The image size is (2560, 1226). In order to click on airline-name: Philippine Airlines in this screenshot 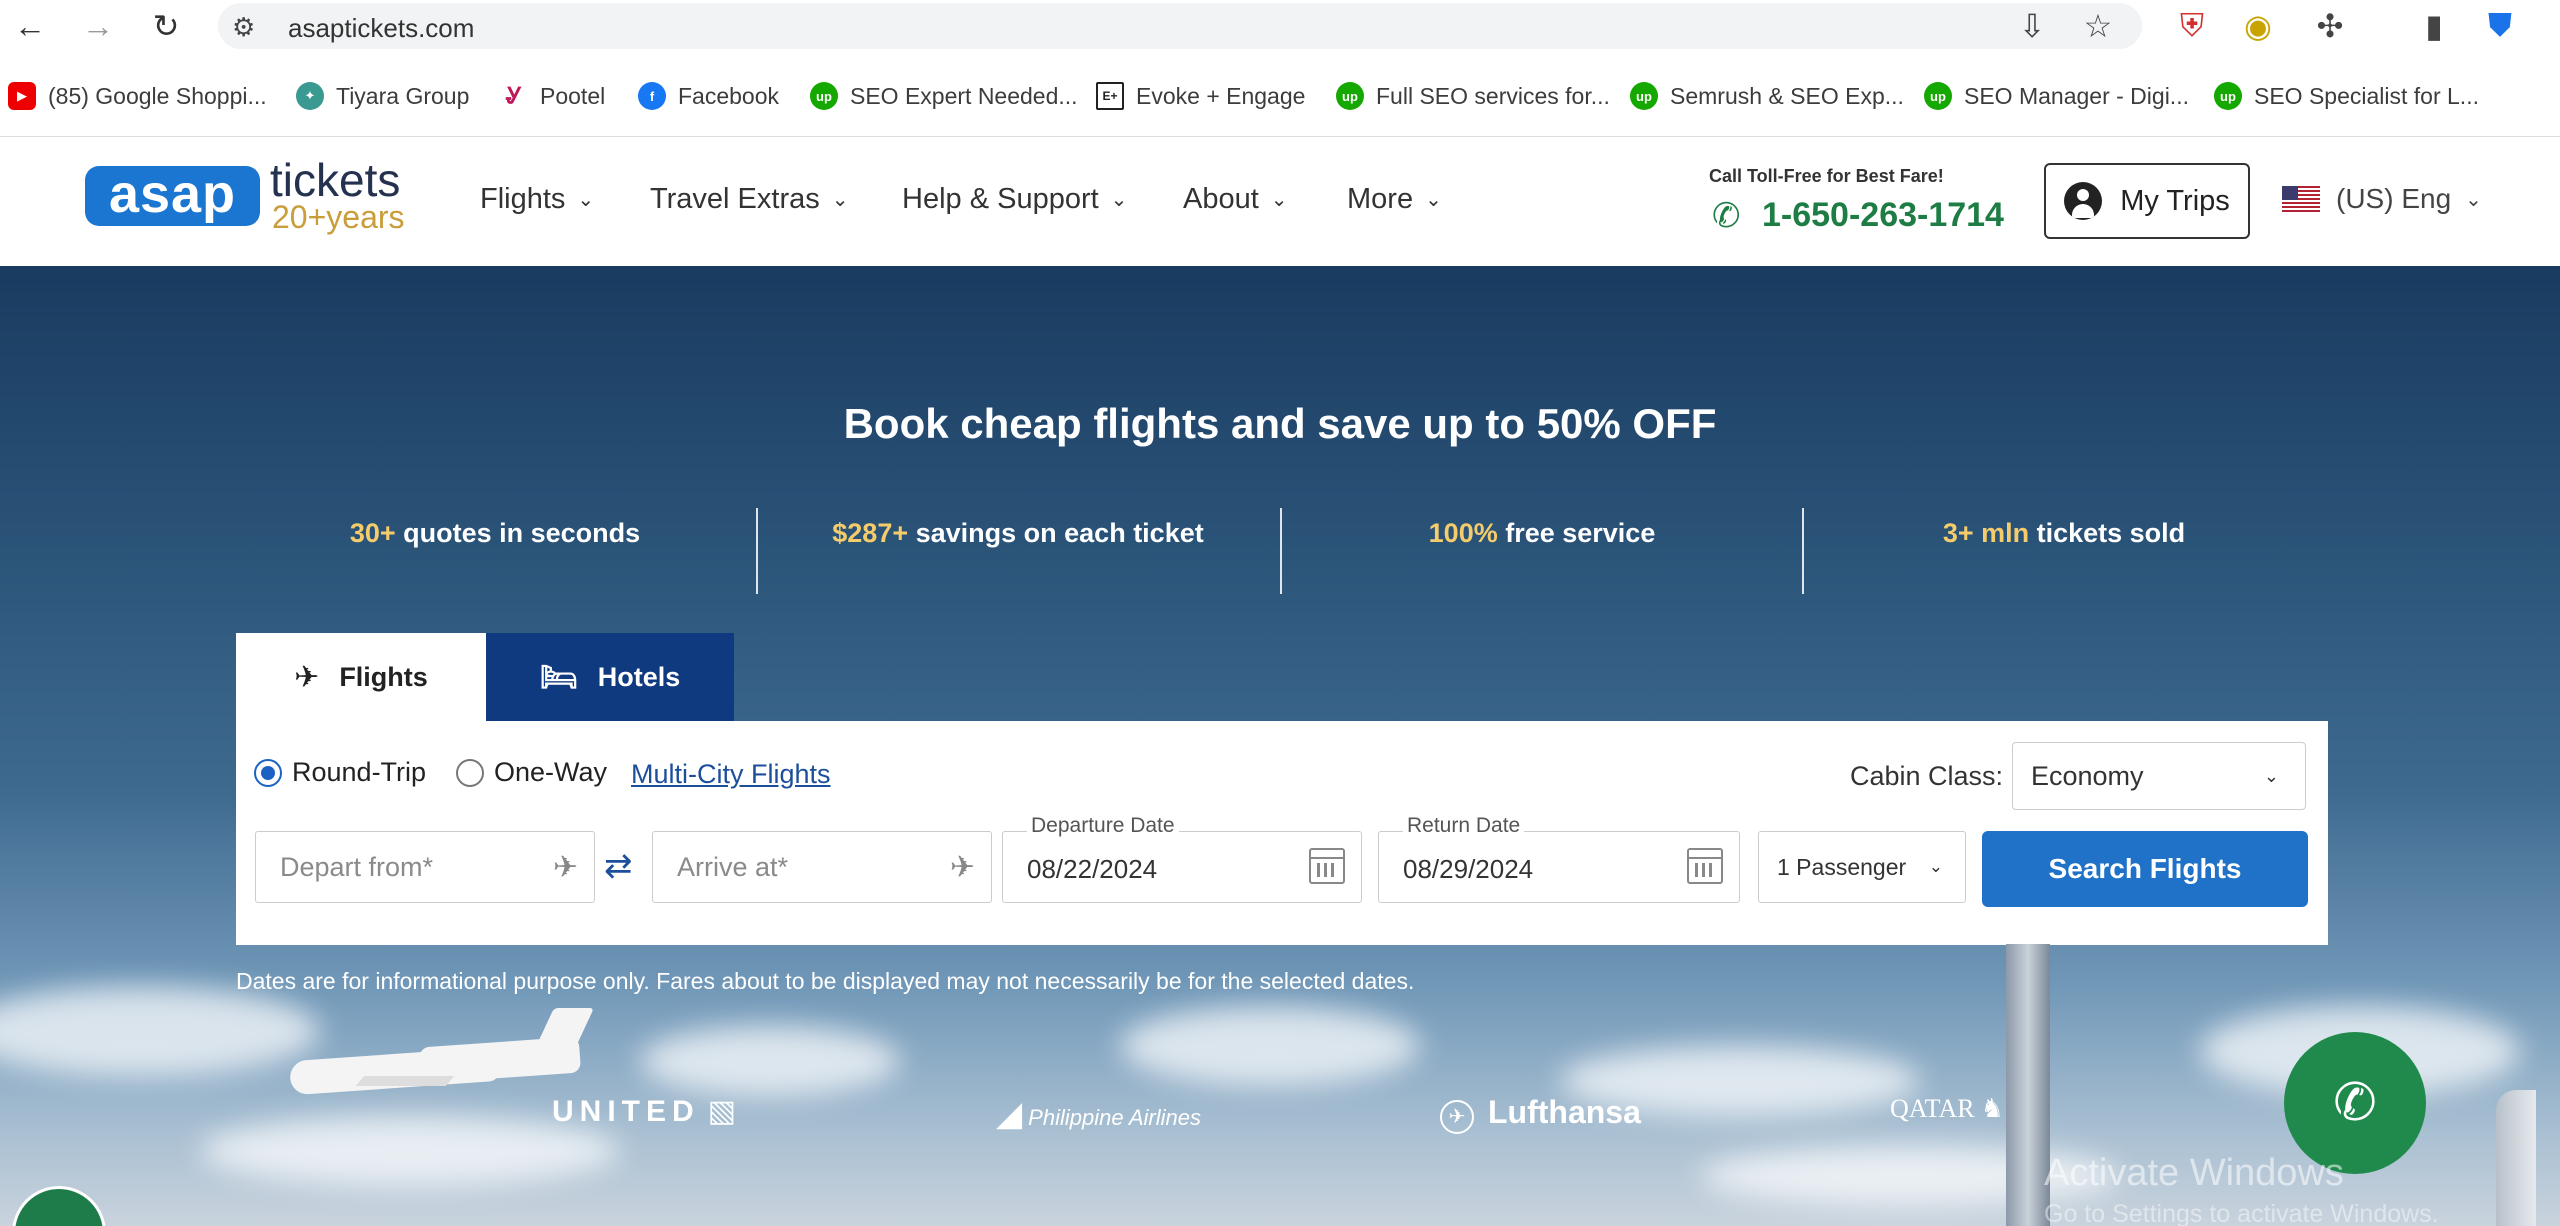, I will do `click(1114, 1117)`.